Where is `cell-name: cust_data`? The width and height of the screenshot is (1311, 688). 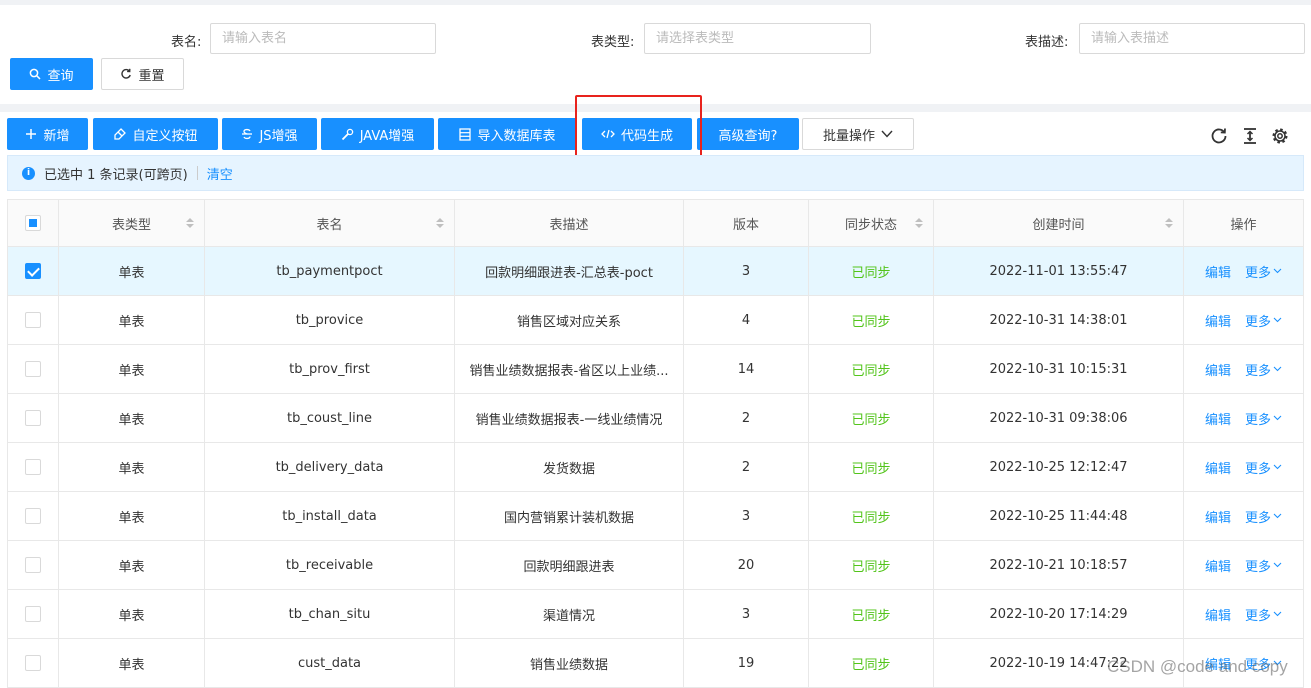
cell-name: cust_data is located at coordinates (330, 663).